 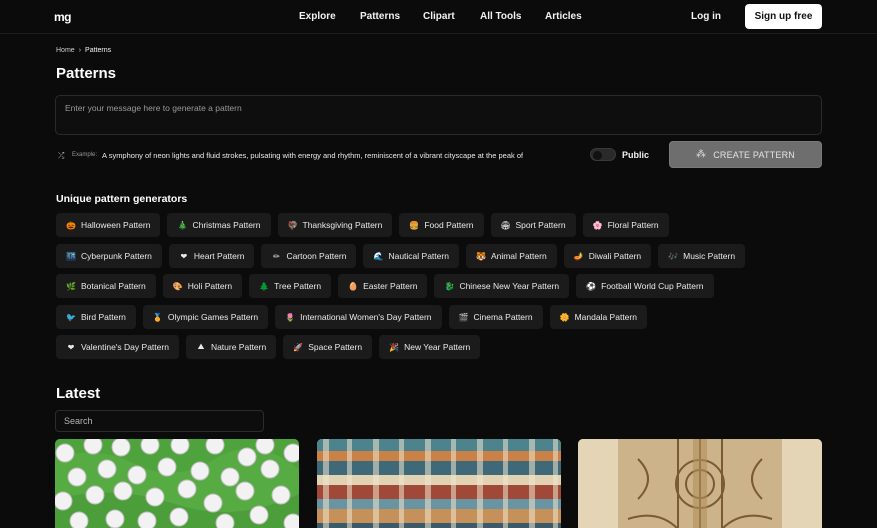 What do you see at coordinates (71, 286) in the screenshot?
I see `generator-icon: 🌿` at bounding box center [71, 286].